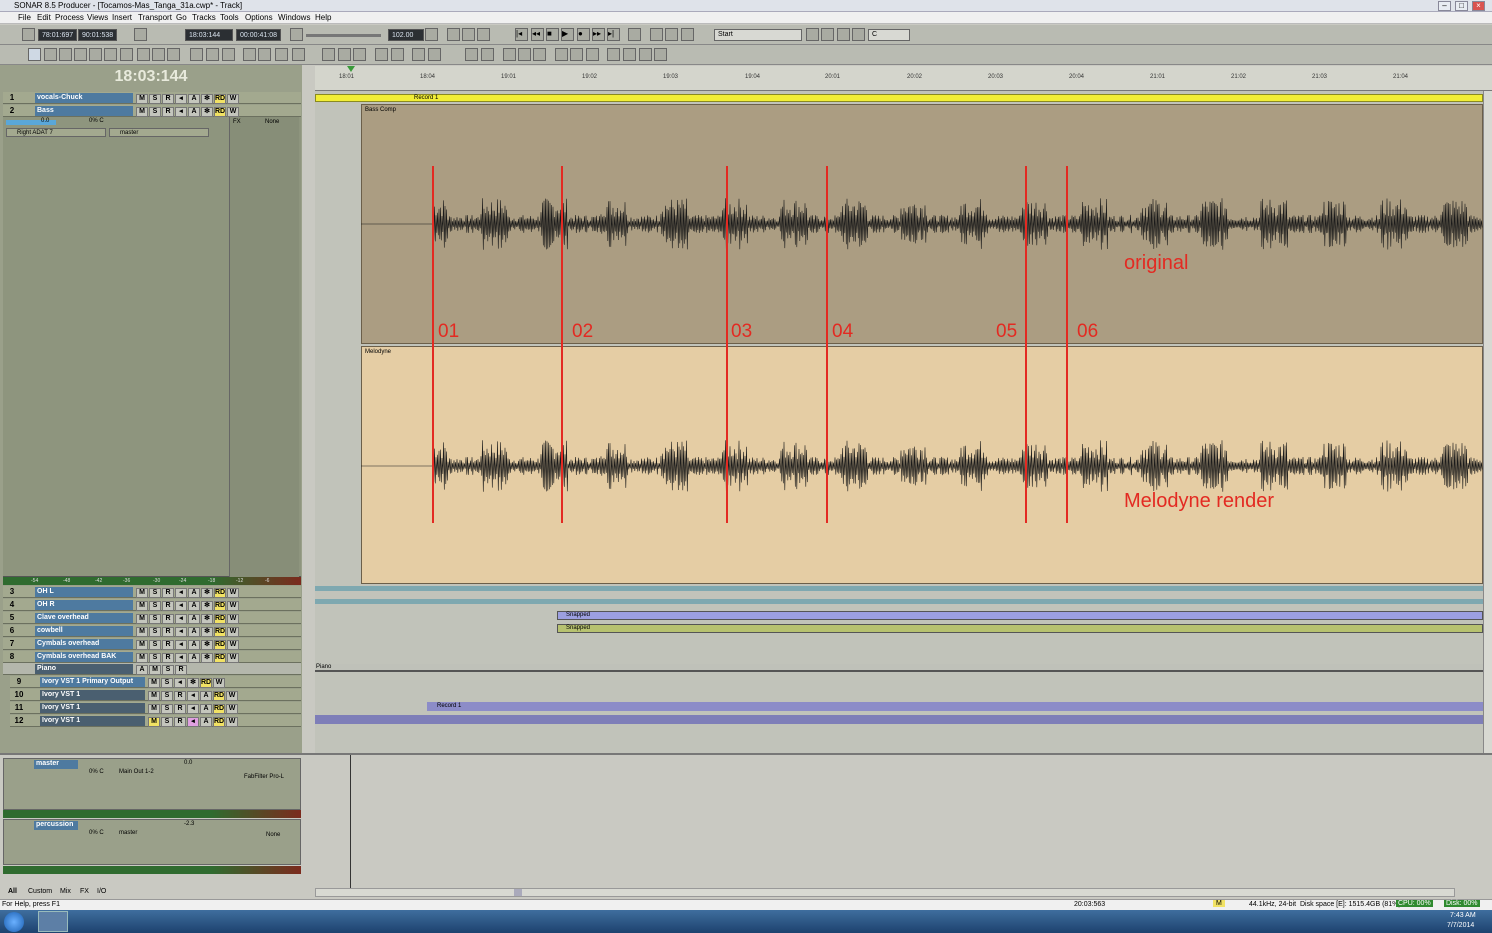 This screenshot has height=933, width=1492. I want to click on ripple-icon, so click(487, 54).